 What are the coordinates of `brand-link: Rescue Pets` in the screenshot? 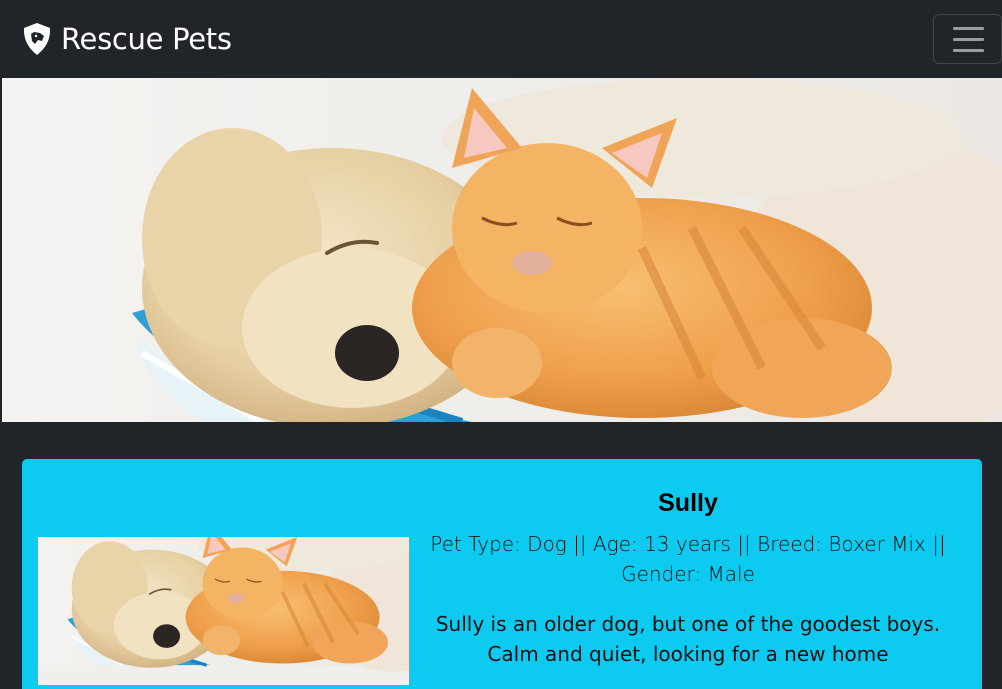 It's located at (127, 39).